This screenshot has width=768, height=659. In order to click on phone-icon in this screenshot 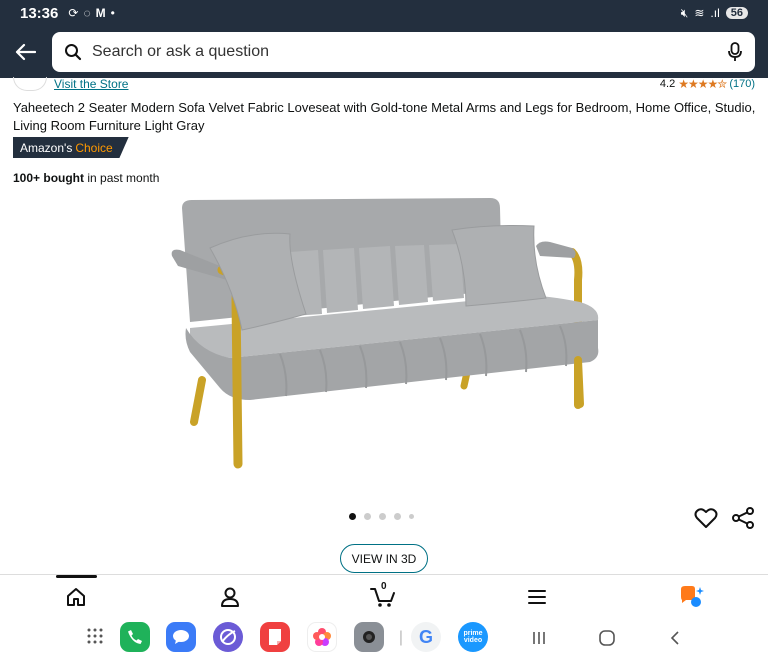, I will do `click(135, 637)`.